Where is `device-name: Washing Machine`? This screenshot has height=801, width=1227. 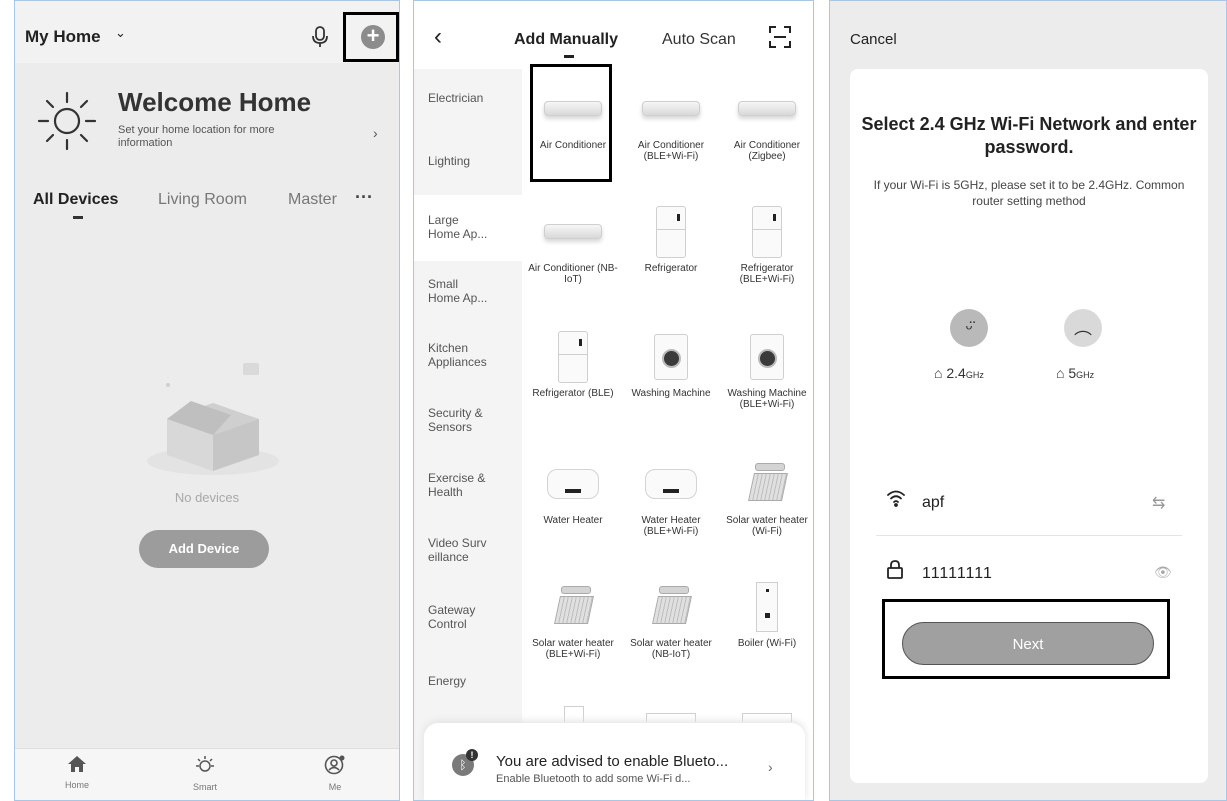
device-name: Washing Machine is located at coordinates (671, 393).